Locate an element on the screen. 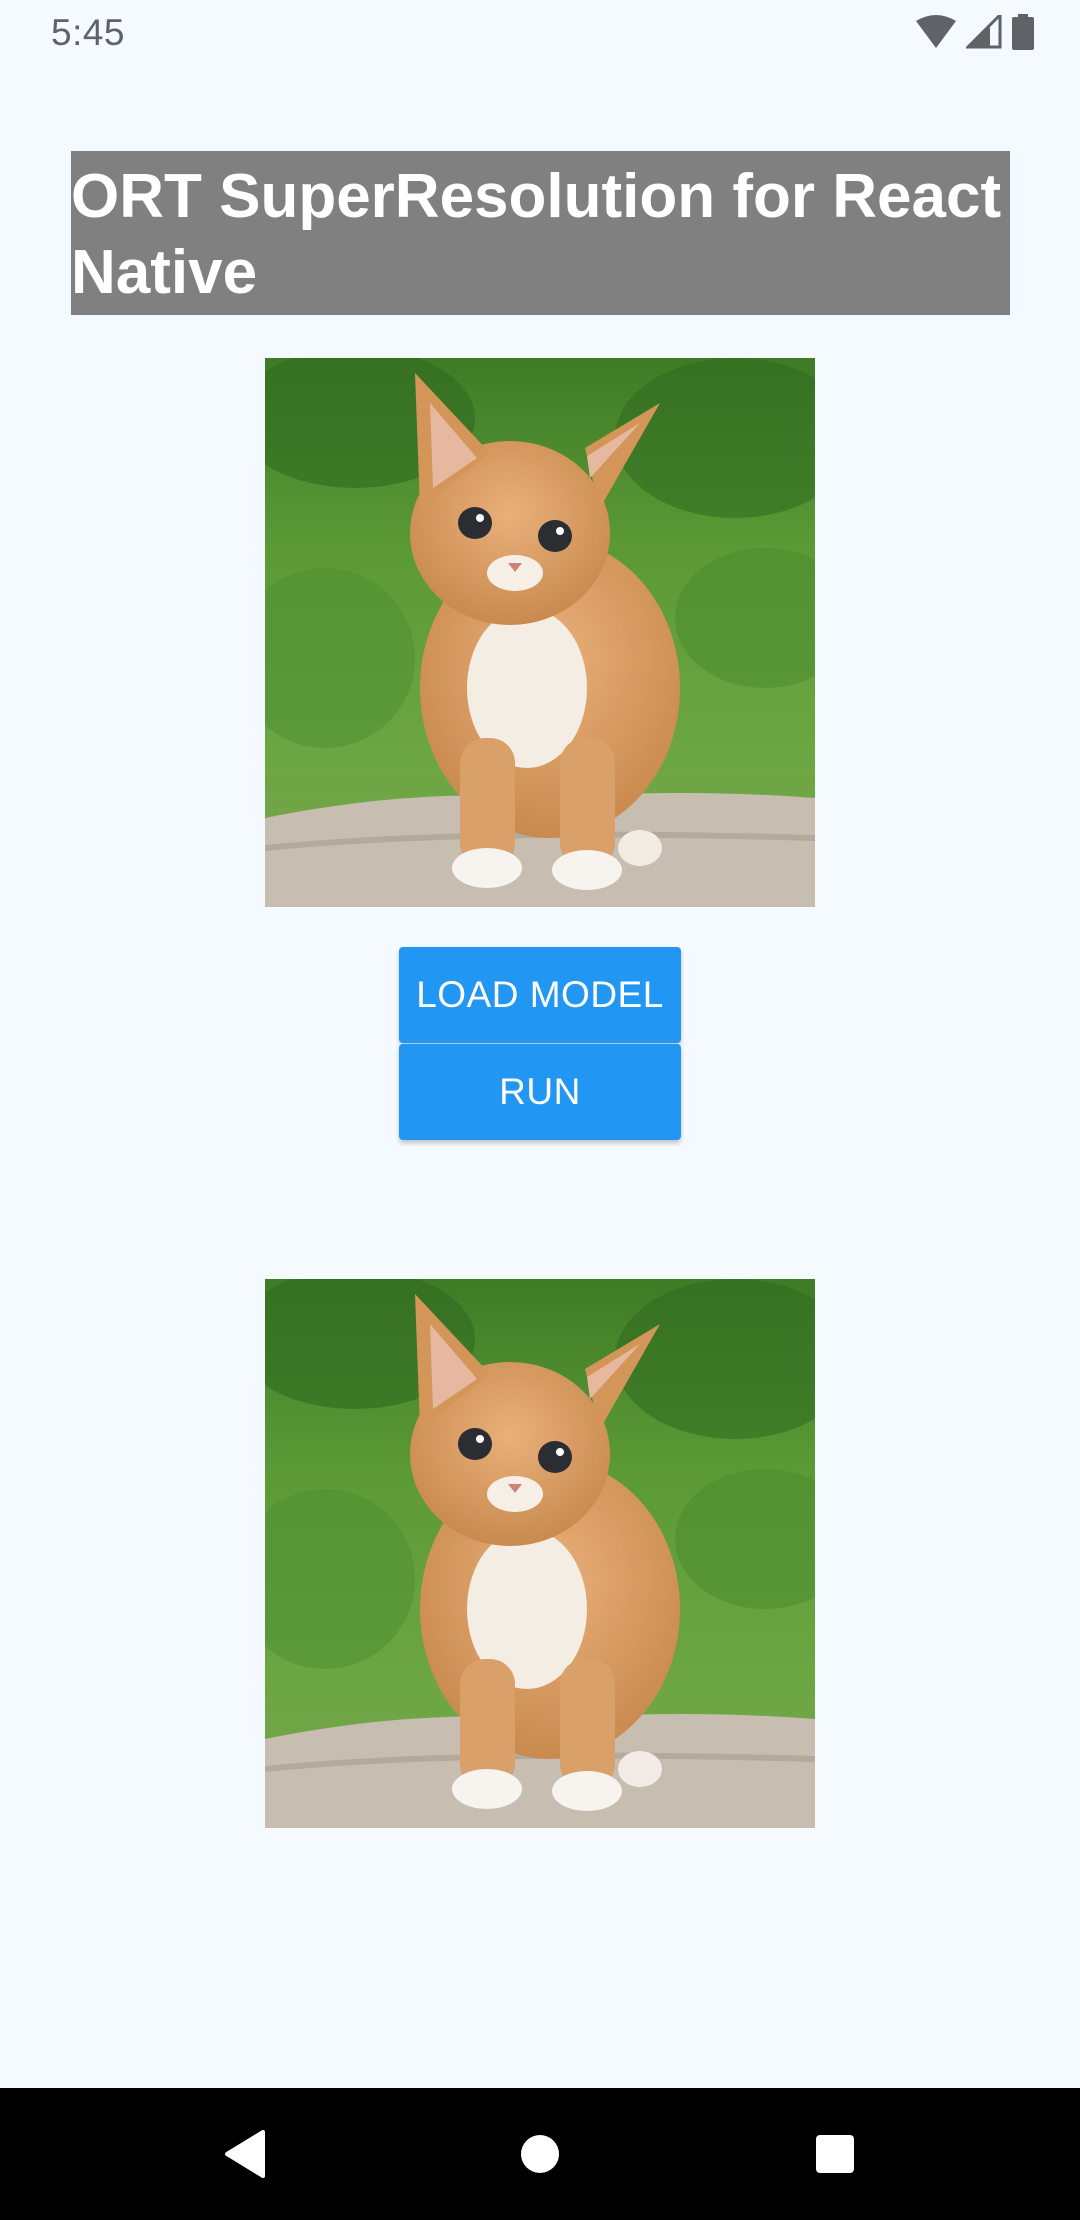 Image resolution: width=1080 pixels, height=2220 pixels. home-button is located at coordinates (540, 2154).